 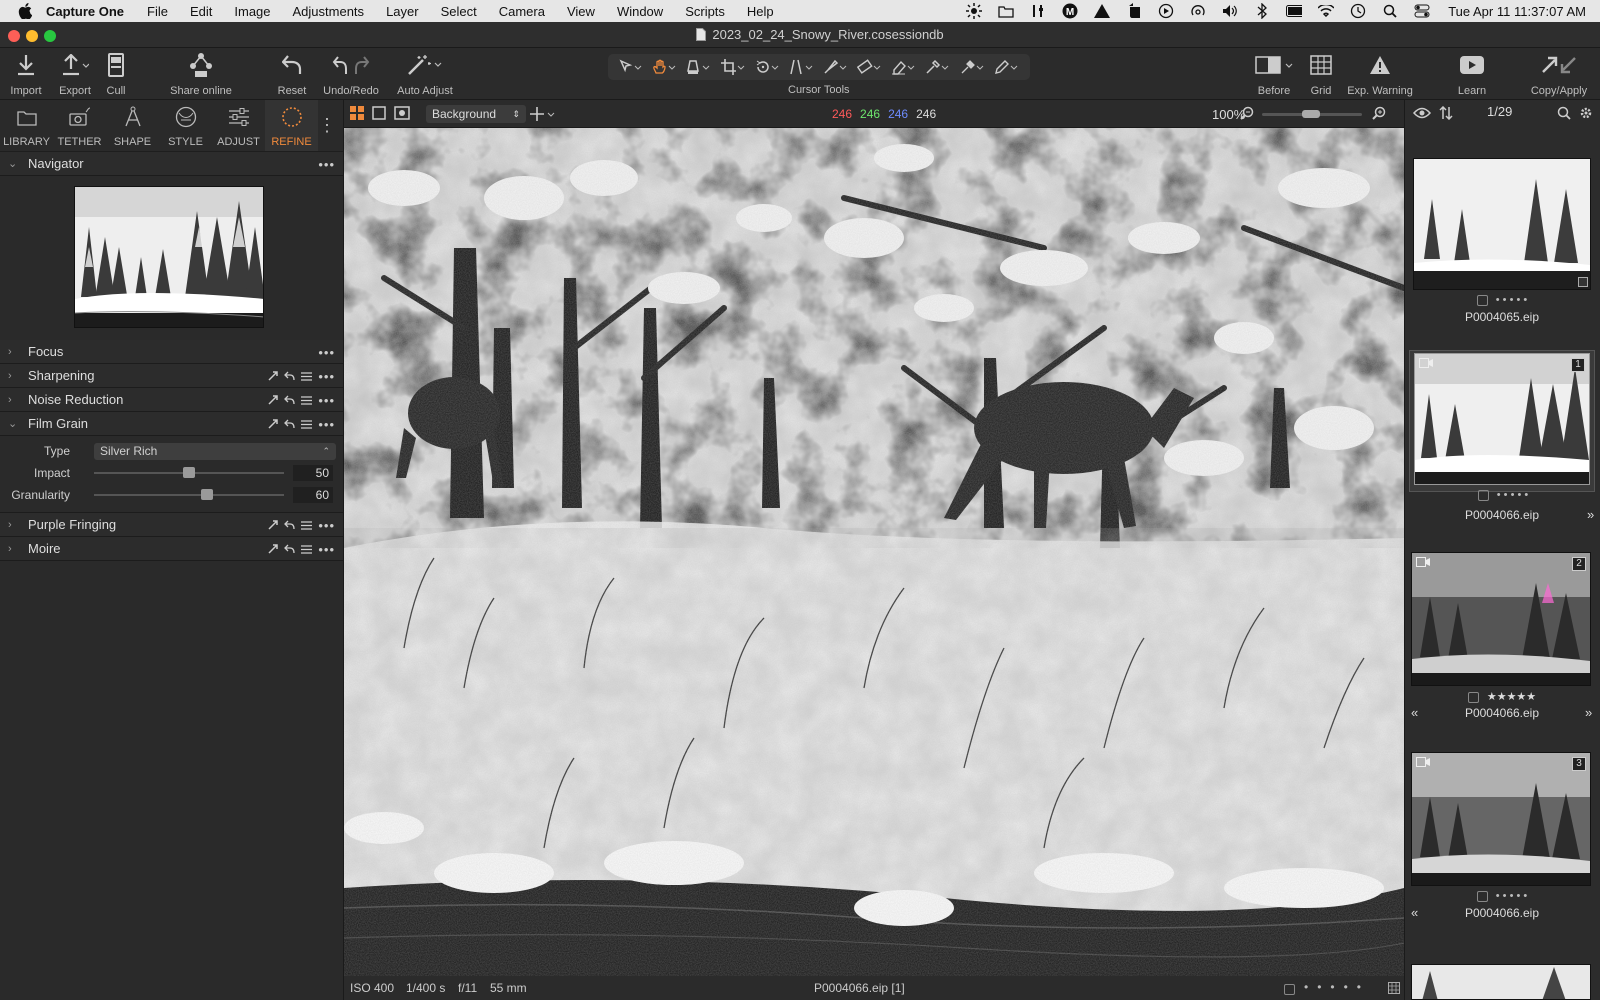 What do you see at coordinates (313, 495) in the screenshot?
I see `granularity-value: 60` at bounding box center [313, 495].